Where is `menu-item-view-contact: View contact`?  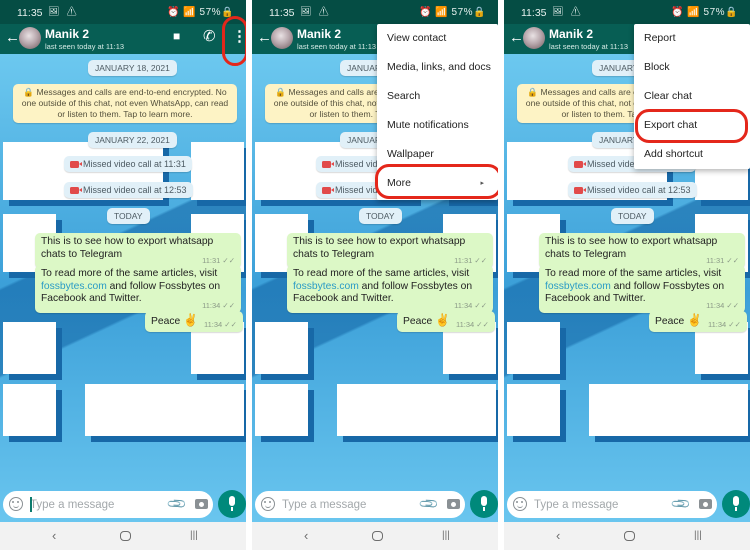
menu-item-view-contact: View contact is located at coordinates (437, 38).